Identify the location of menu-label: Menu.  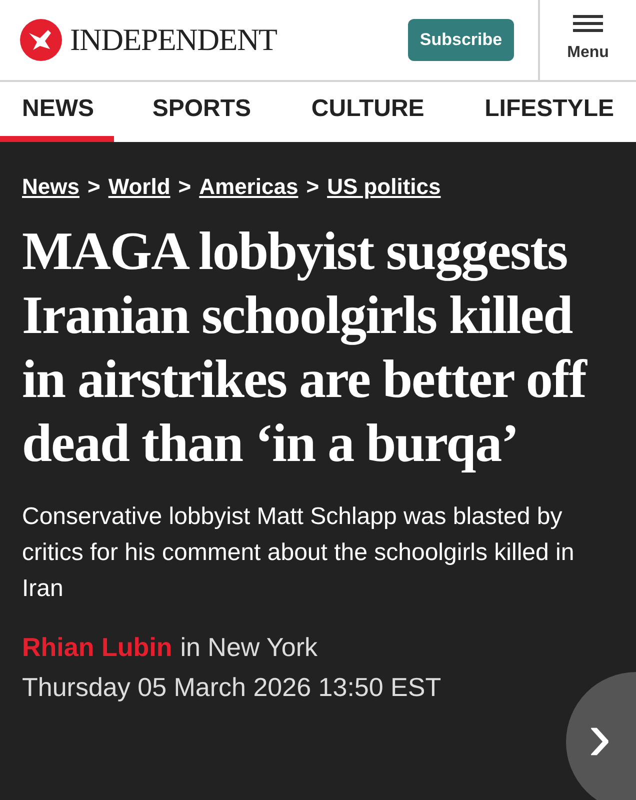
(588, 53).